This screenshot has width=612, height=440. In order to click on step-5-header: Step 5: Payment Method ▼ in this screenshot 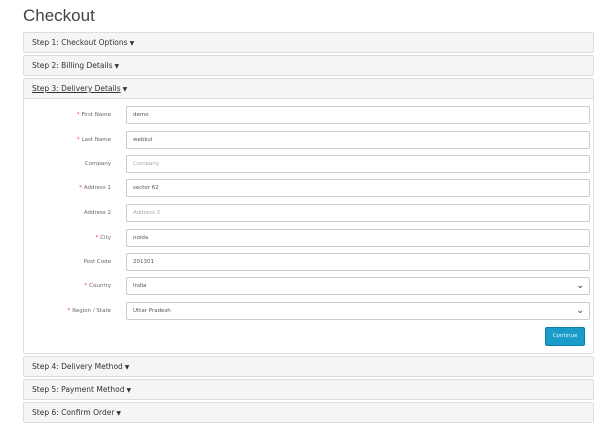, I will do `click(308, 389)`.